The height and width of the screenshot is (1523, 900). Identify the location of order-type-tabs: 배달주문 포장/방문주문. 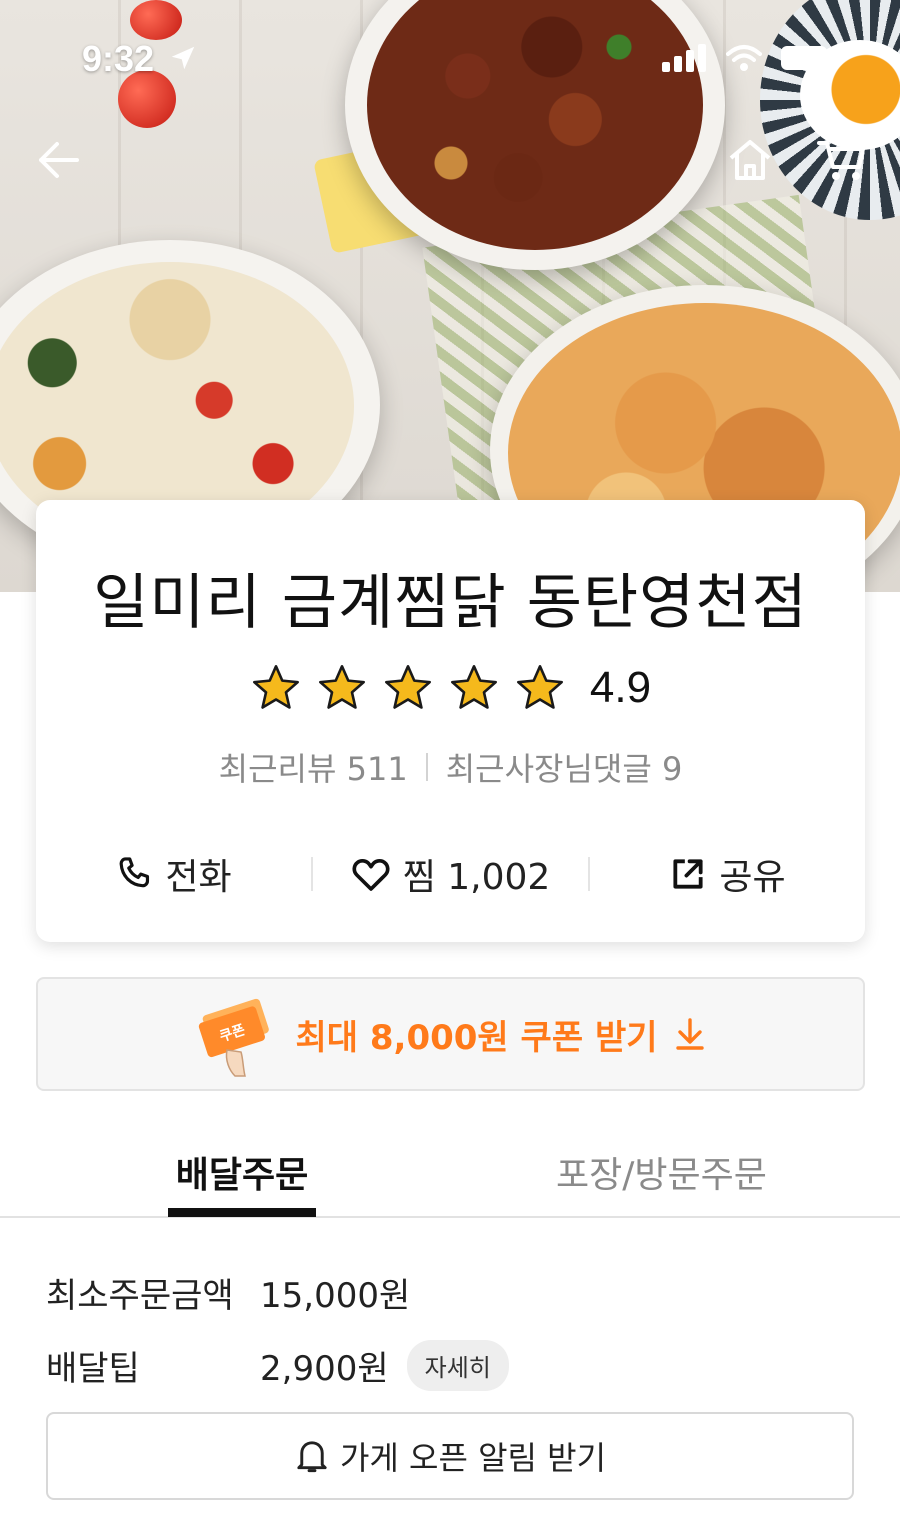
(450, 1174).